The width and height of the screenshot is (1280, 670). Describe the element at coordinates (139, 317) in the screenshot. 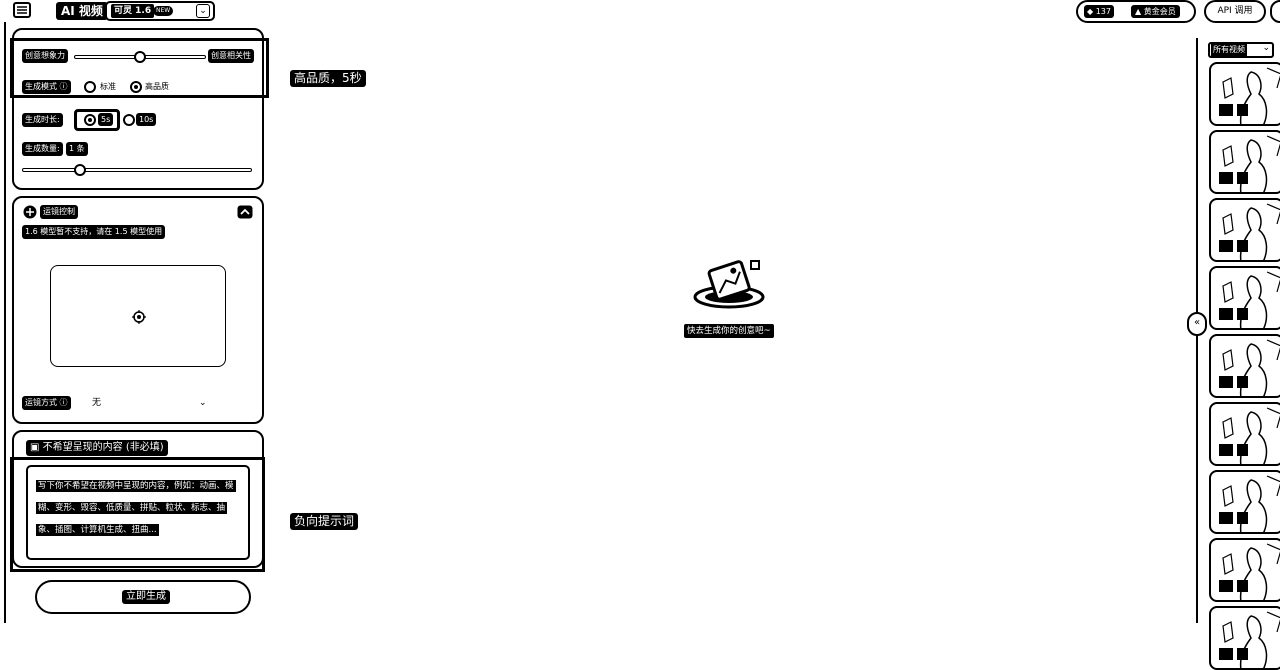

I see `camera-target-icon` at that location.